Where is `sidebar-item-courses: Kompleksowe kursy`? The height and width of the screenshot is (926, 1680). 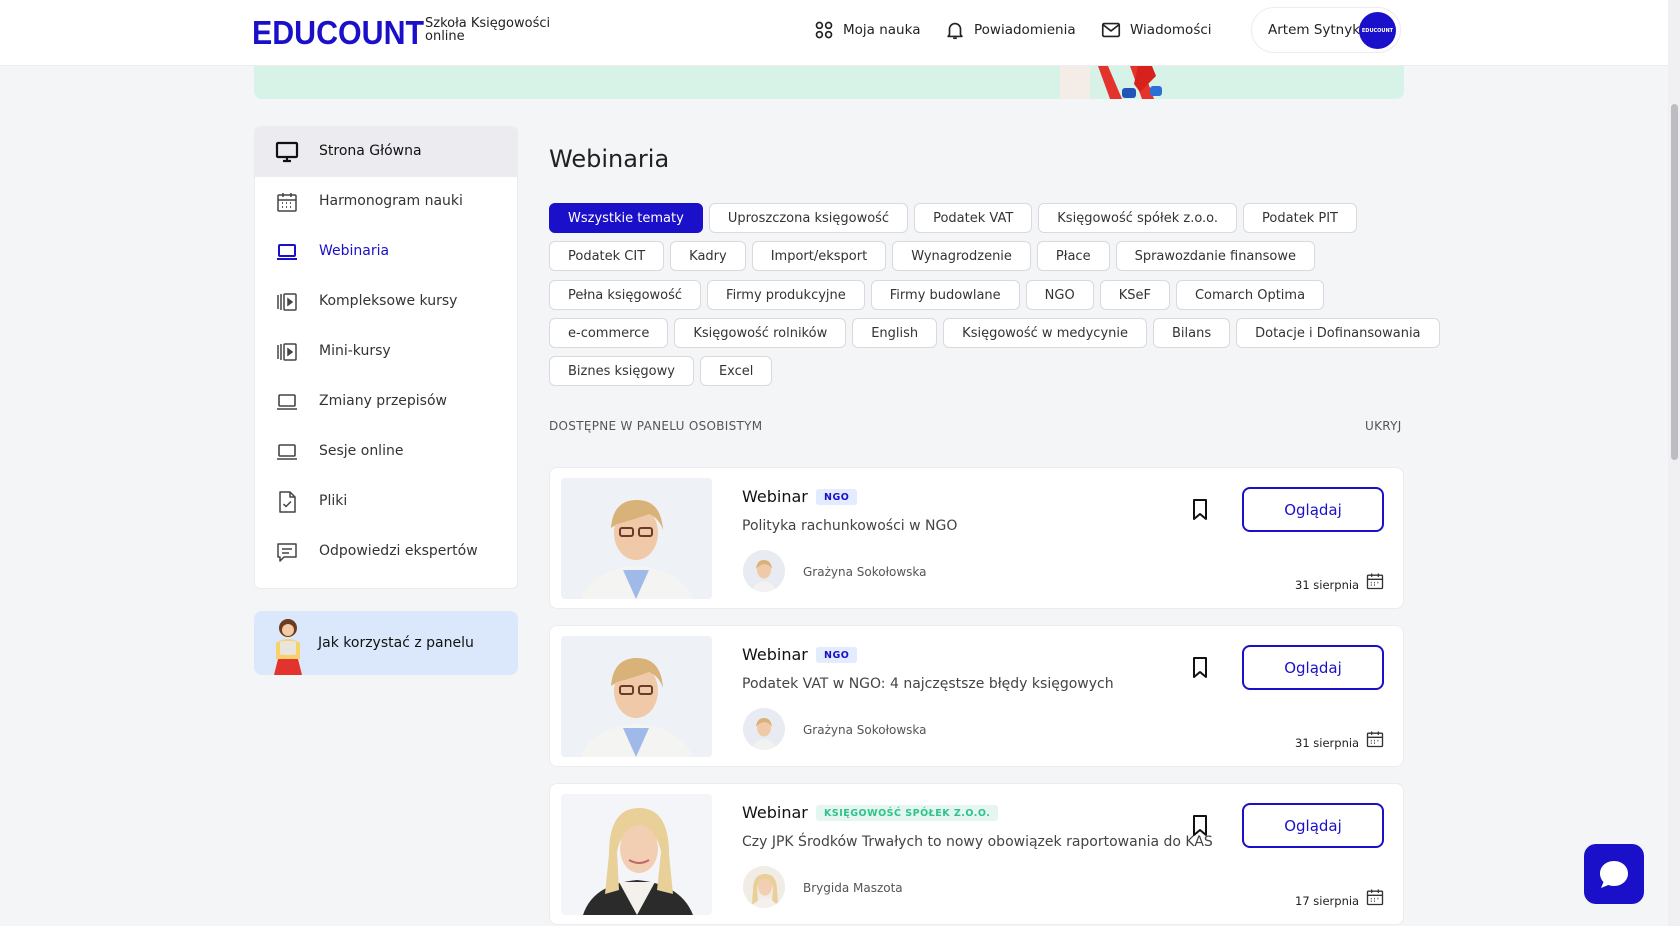 sidebar-item-courses: Kompleksowe kursy is located at coordinates (386, 302).